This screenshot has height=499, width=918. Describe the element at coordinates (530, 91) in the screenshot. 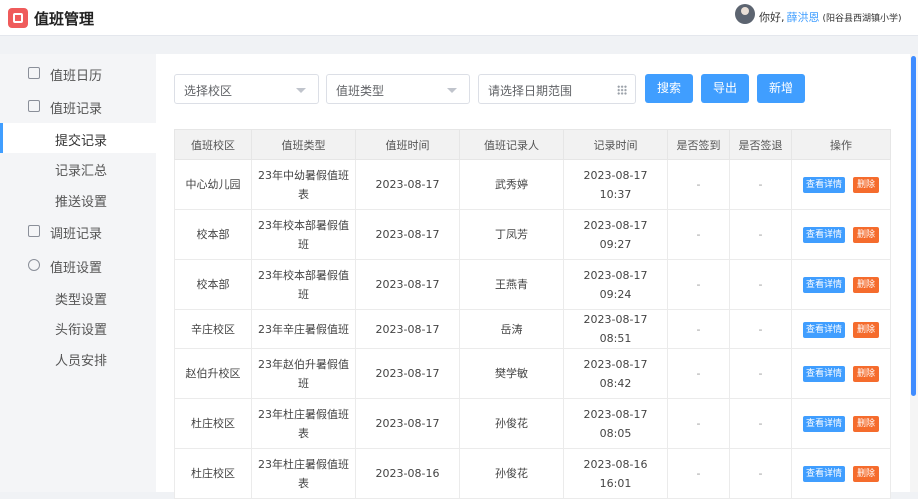

I see `date-range-placeholder: 请选择日期范围` at that location.